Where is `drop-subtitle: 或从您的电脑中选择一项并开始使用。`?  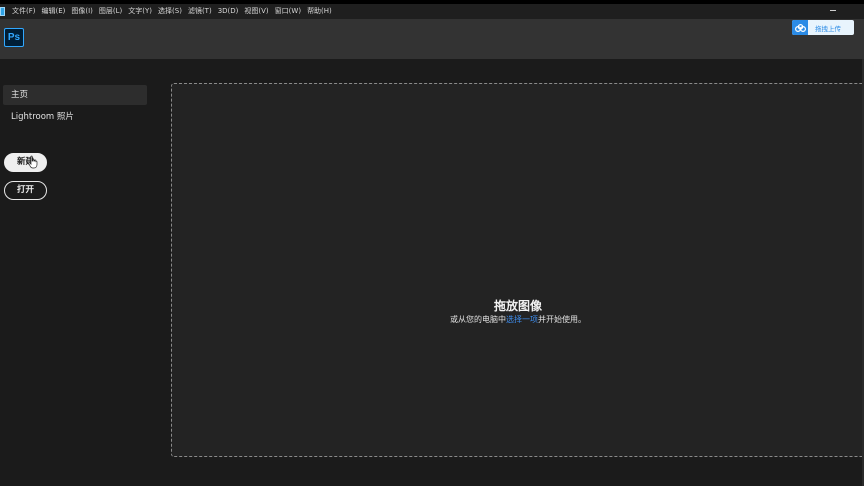
drop-subtitle: 或从您的电脑中选择一项并开始使用。 is located at coordinates (518, 319).